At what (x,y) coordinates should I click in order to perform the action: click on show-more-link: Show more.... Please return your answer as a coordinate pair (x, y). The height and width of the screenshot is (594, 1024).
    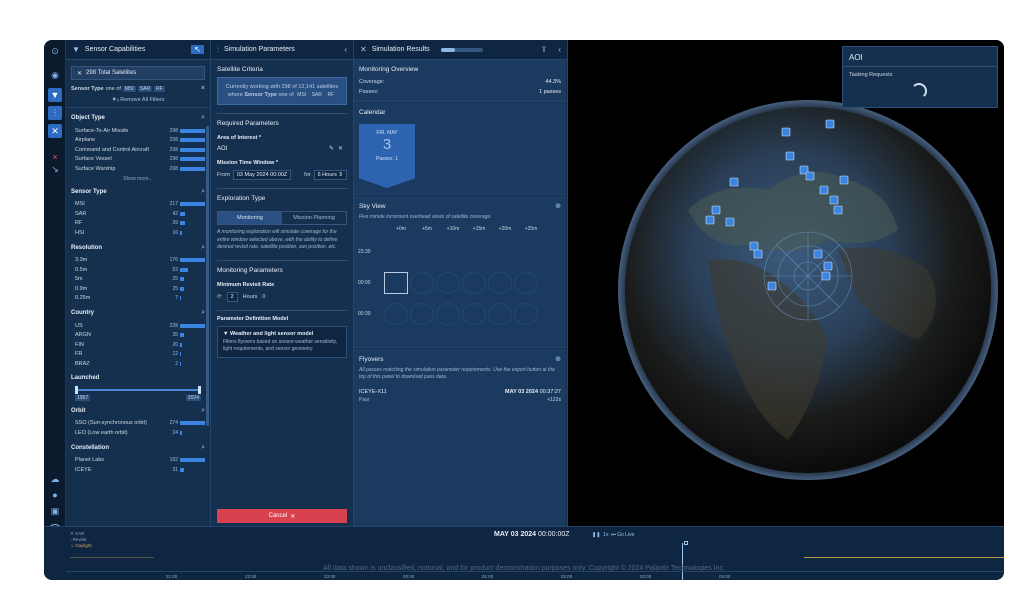
    Looking at the image, I should click on (138, 179).